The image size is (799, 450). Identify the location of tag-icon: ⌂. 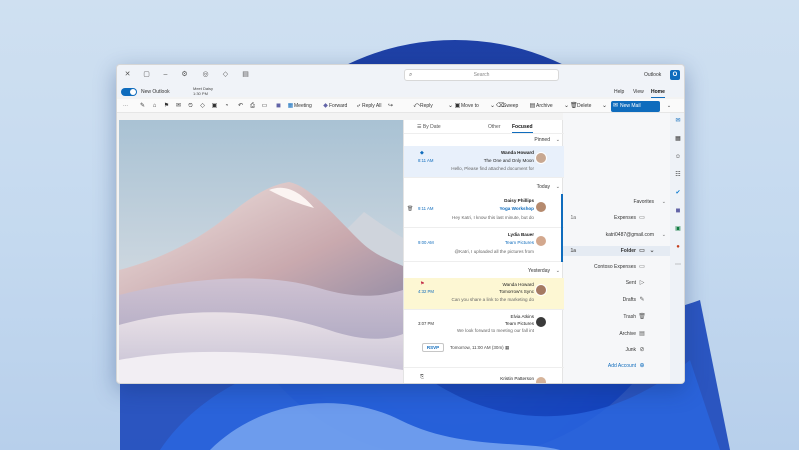
(154, 106).